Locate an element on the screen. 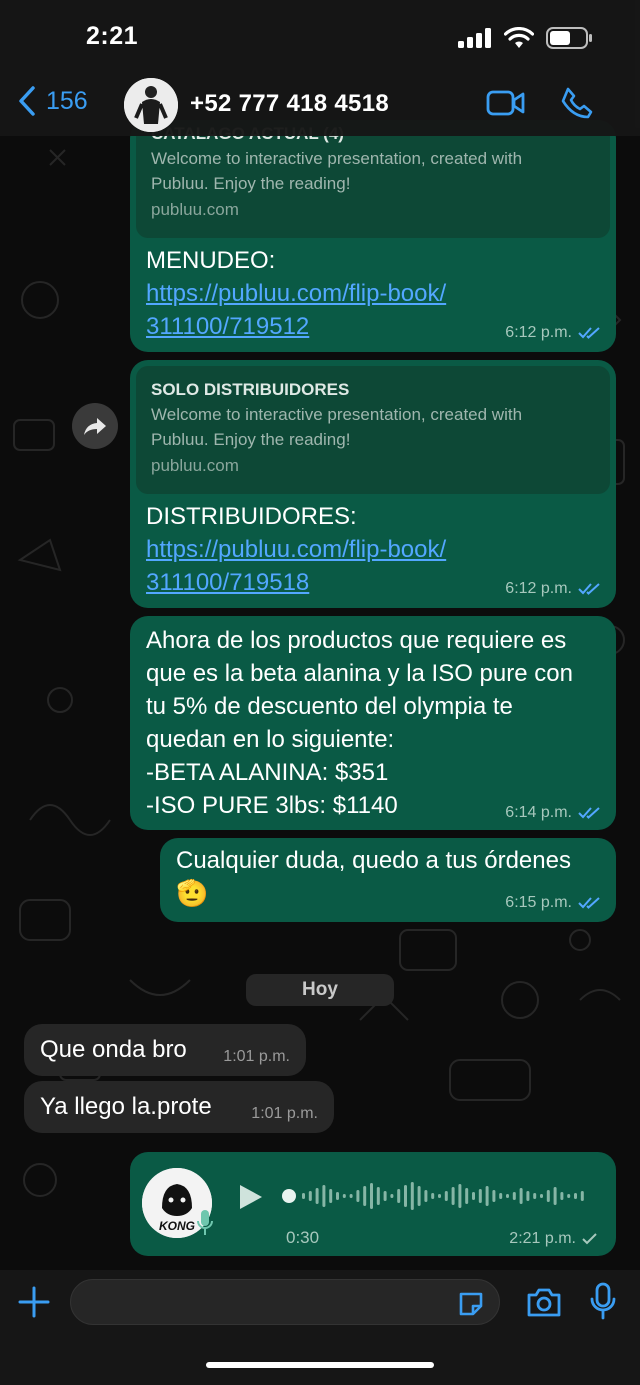  forward-button is located at coordinates (95, 426).